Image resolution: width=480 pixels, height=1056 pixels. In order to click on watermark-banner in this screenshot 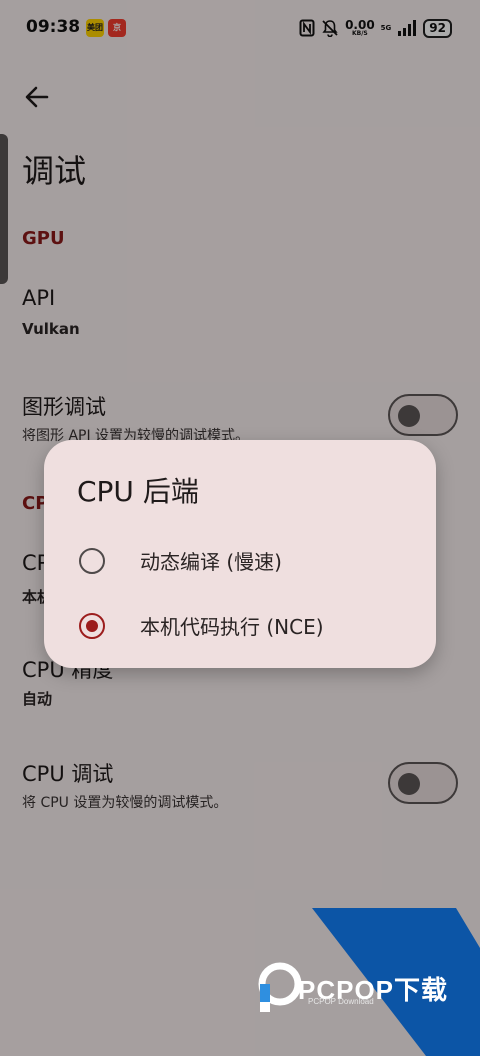, I will do `click(396, 982)`.